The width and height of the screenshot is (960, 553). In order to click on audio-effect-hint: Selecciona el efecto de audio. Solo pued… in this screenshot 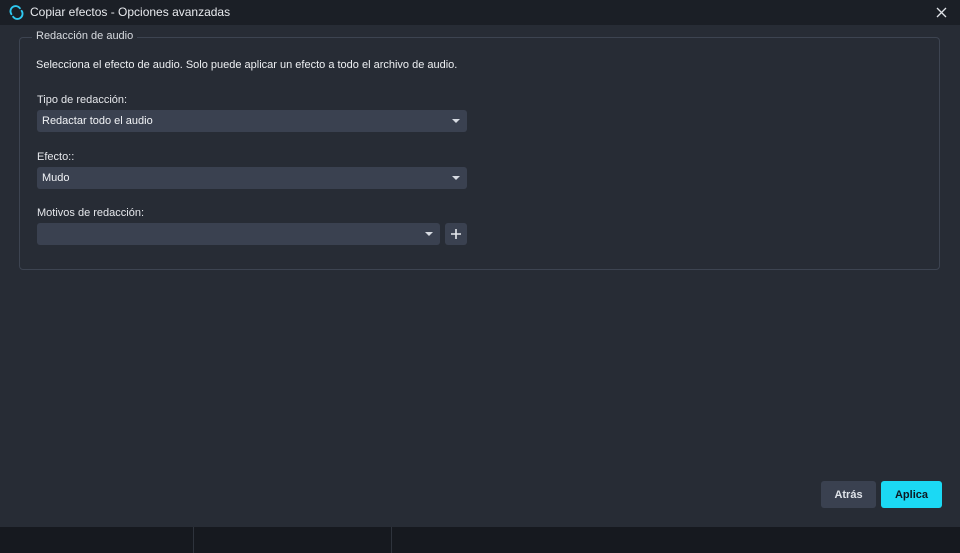, I will do `click(247, 65)`.